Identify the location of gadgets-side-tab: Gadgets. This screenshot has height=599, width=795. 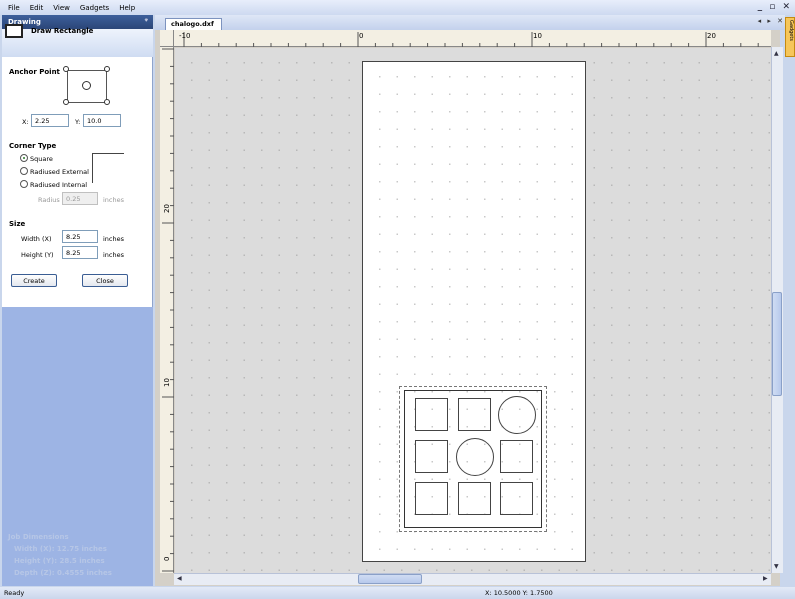
(790, 37).